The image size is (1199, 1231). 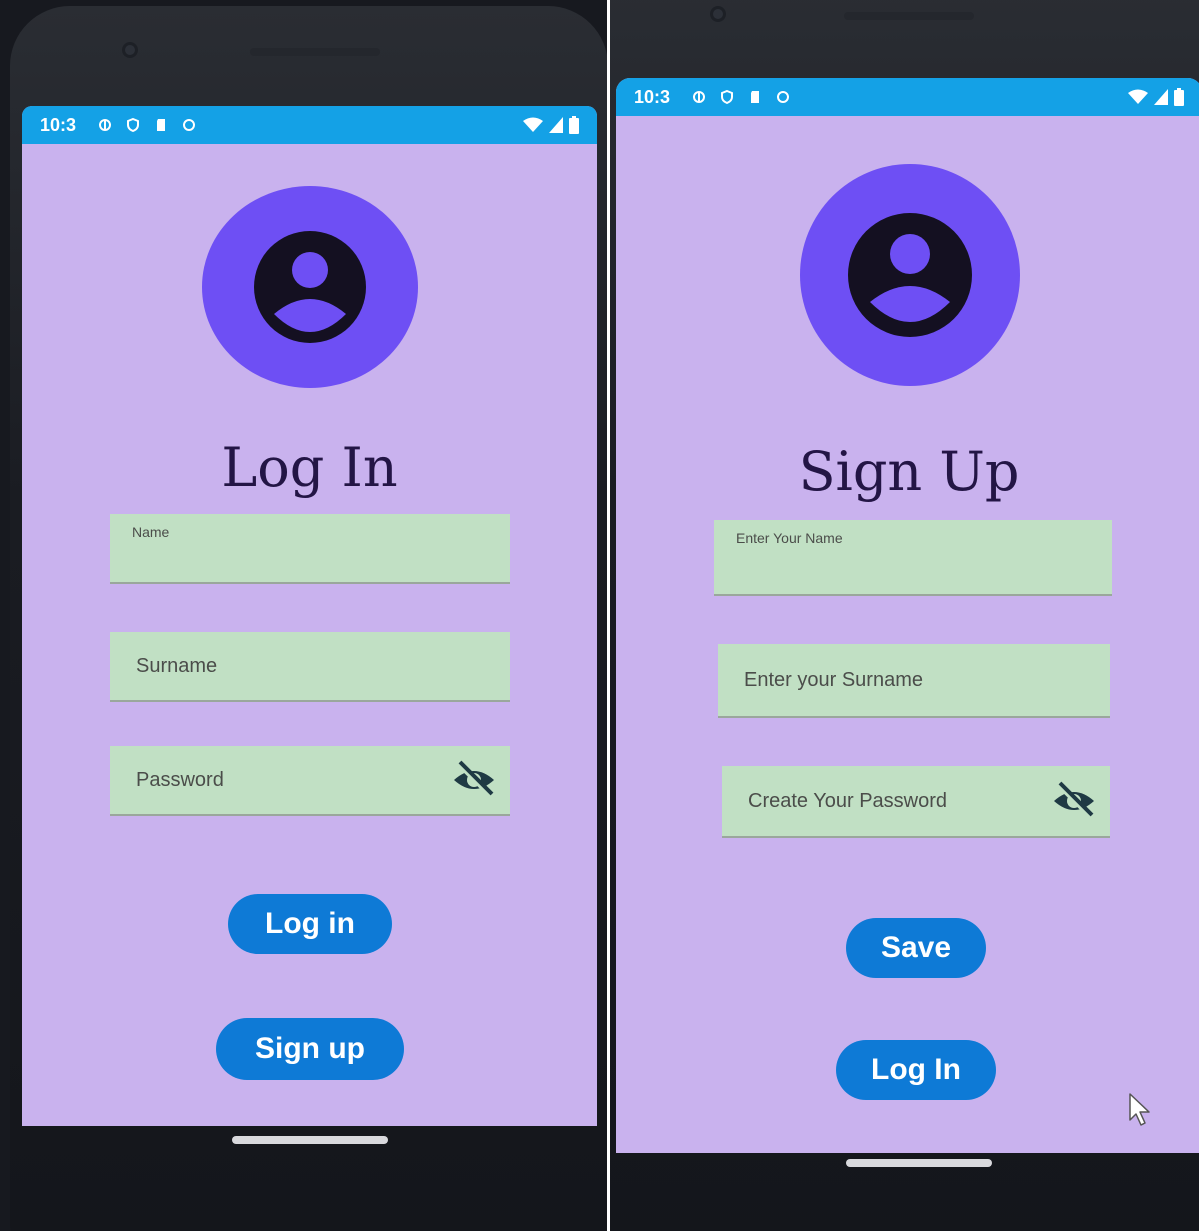 What do you see at coordinates (1139, 1109) in the screenshot?
I see `mouse-cursor-icon` at bounding box center [1139, 1109].